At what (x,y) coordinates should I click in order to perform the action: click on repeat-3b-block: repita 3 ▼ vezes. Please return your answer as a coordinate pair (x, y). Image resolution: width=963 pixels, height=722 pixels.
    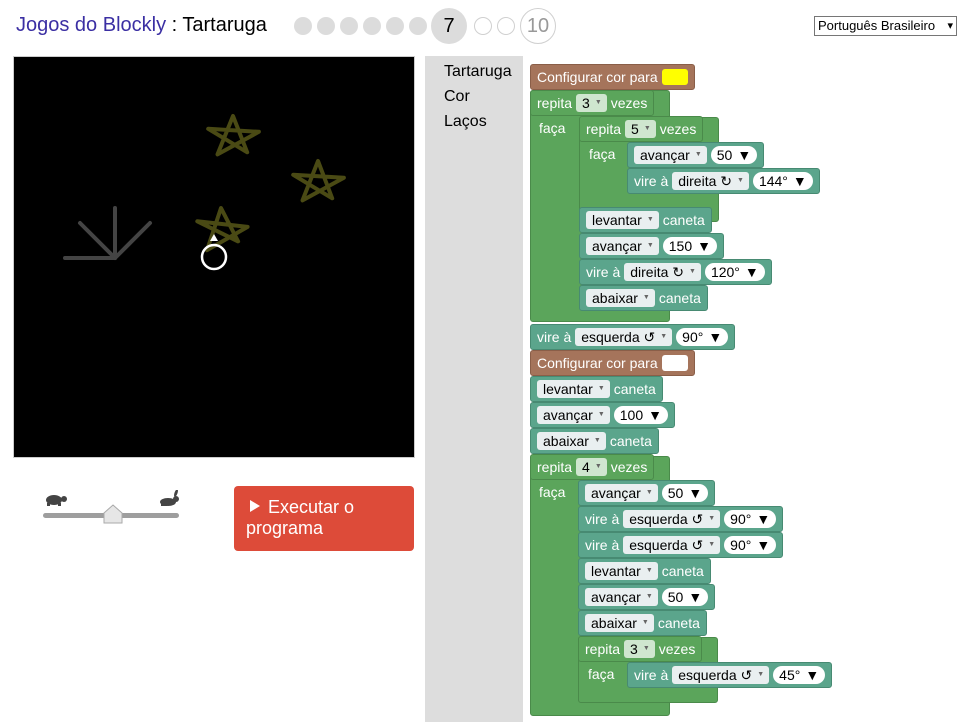
    Looking at the image, I should click on (640, 649).